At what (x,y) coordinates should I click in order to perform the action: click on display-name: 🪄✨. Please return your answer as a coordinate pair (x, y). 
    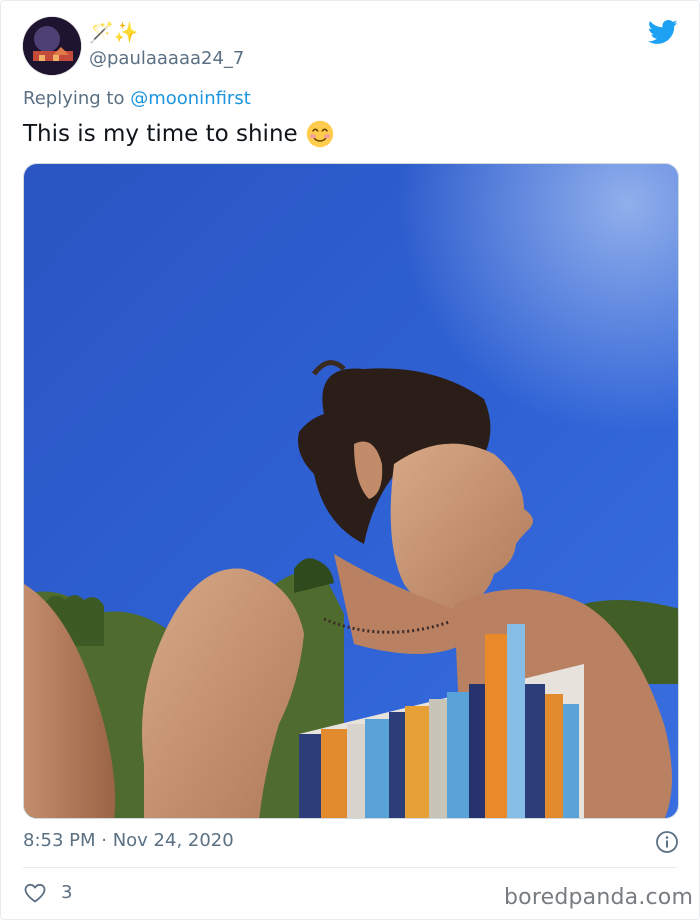
    Looking at the image, I should click on (114, 32).